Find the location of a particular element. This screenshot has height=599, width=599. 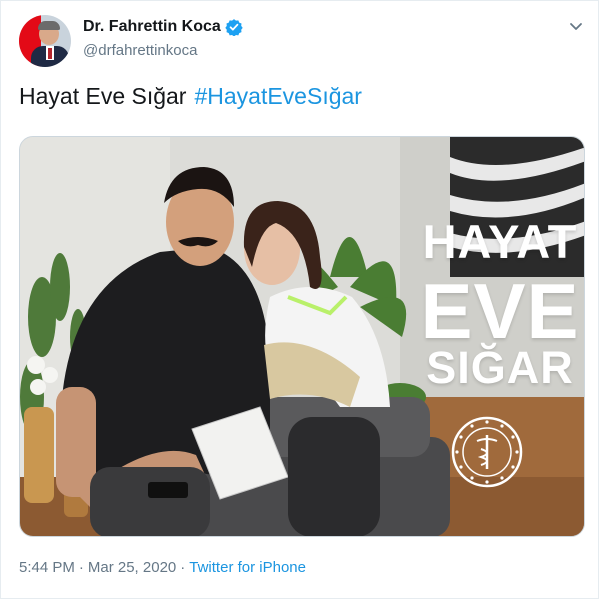

verified-badge-icon is located at coordinates (234, 27).